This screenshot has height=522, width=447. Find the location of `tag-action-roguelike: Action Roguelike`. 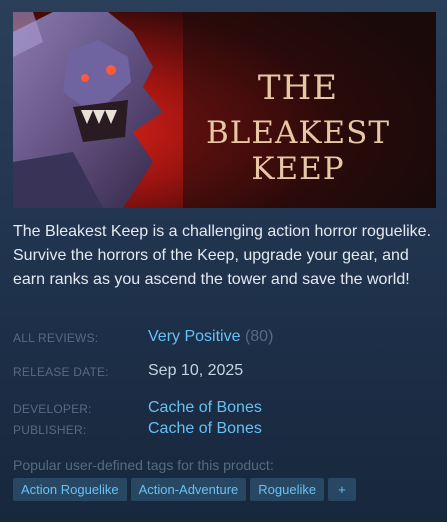

tag-action-roguelike: Action Roguelike is located at coordinates (70, 489).